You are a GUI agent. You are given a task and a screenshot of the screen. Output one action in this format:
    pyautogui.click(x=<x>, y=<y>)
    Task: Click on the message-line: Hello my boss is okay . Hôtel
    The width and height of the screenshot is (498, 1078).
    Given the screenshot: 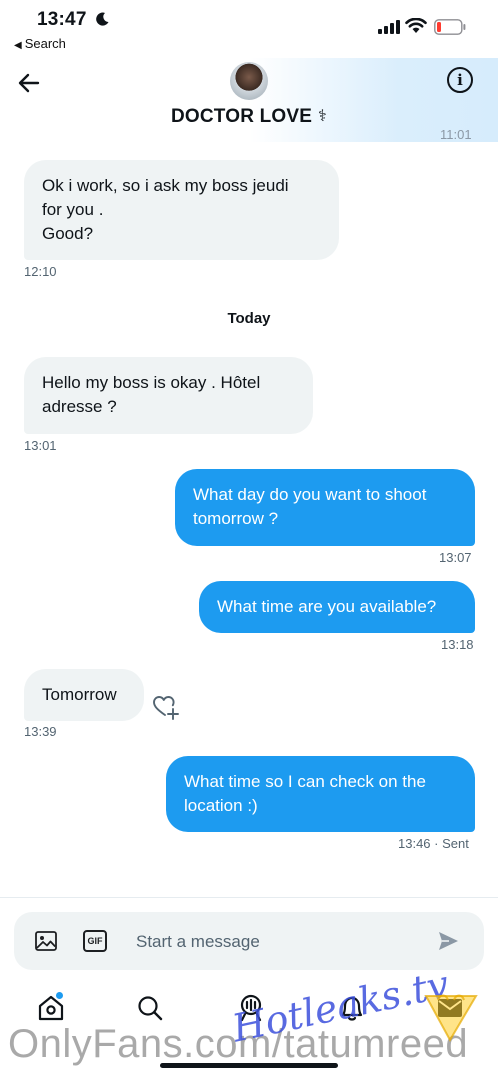 What is the action you would take?
    pyautogui.click(x=151, y=382)
    